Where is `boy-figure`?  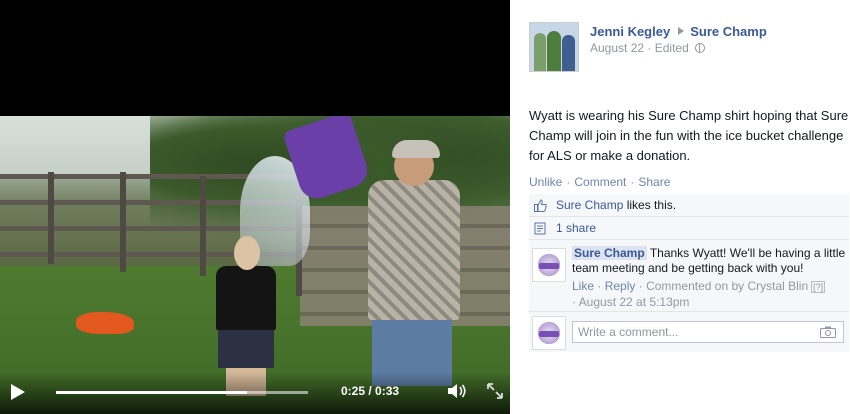
boy-figure is located at coordinates (245, 316).